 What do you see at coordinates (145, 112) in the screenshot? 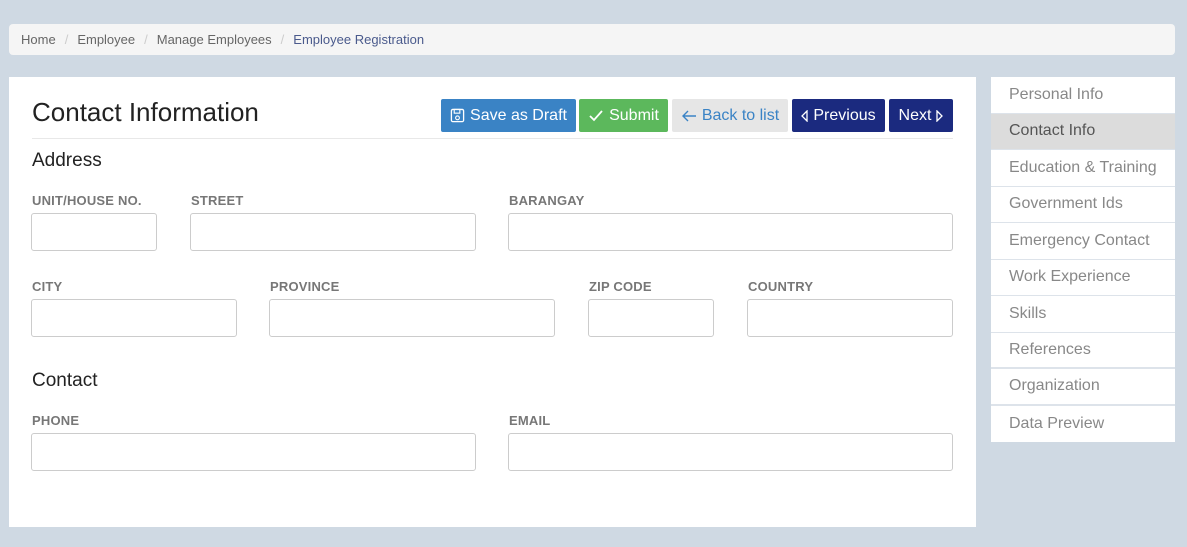
I see `page-title: Contact Information` at bounding box center [145, 112].